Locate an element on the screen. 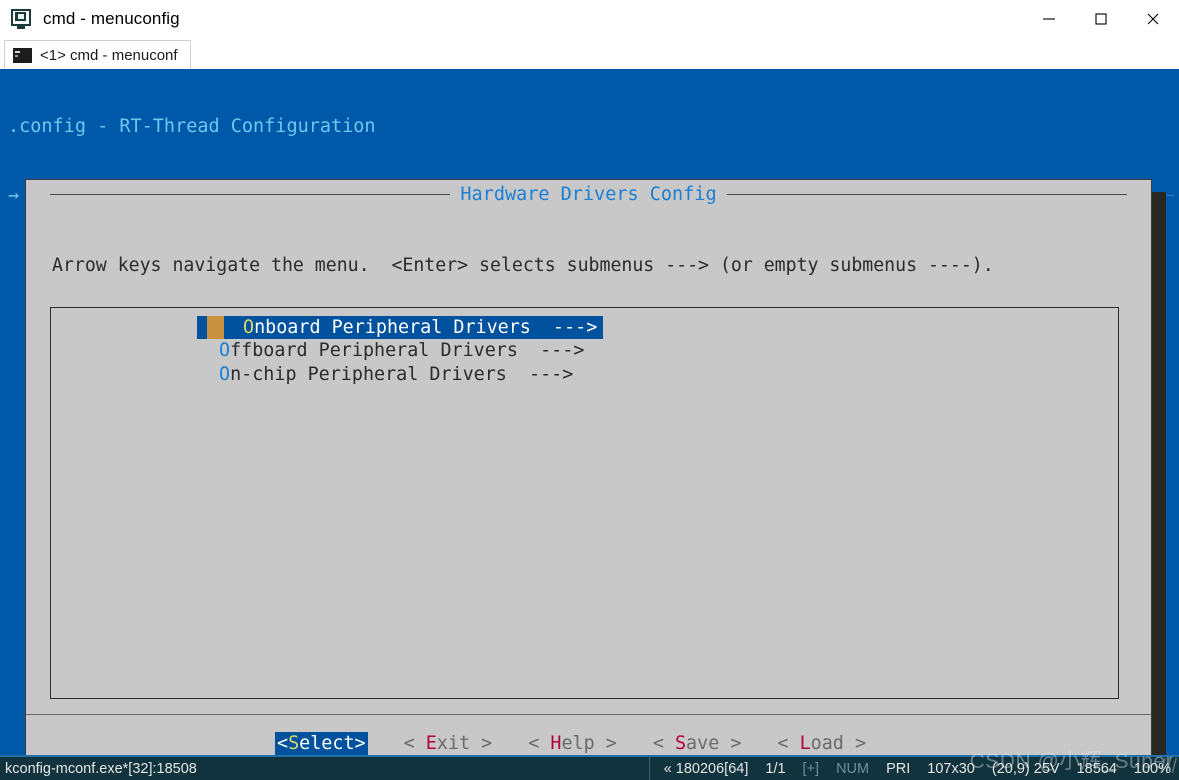 The image size is (1179, 780). dialog-button-elp: < Help > is located at coordinates (572, 743).